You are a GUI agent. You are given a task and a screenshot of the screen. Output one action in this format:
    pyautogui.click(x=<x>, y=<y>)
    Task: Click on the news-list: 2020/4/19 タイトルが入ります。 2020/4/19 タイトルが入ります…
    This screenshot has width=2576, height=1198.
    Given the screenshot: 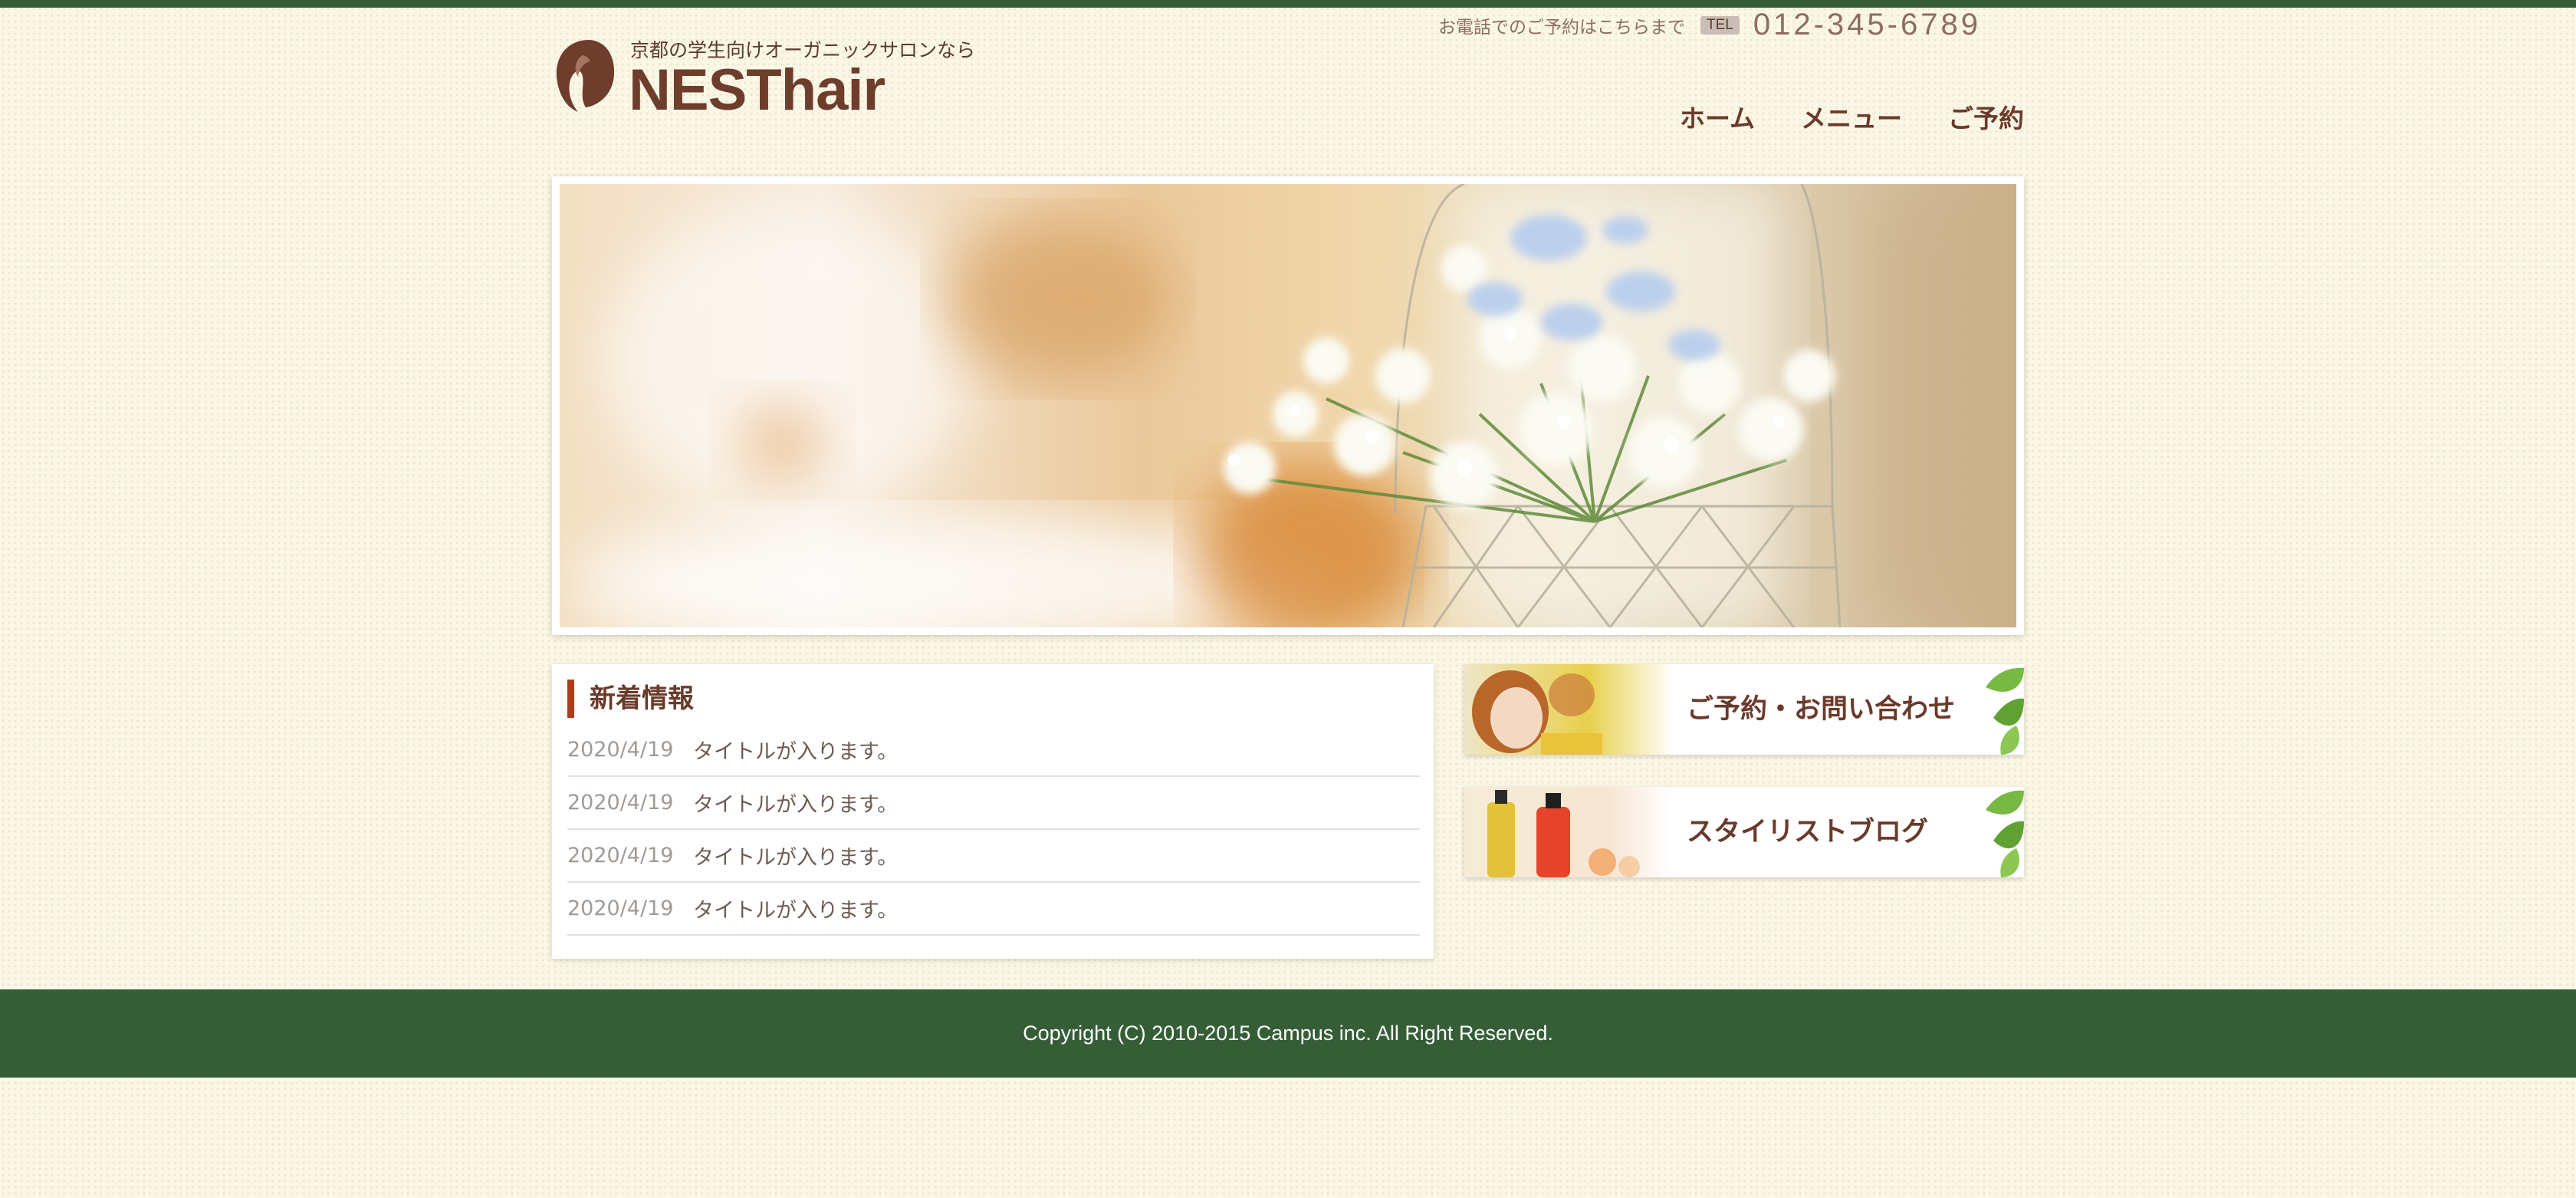 What is the action you would take?
    pyautogui.click(x=993, y=830)
    